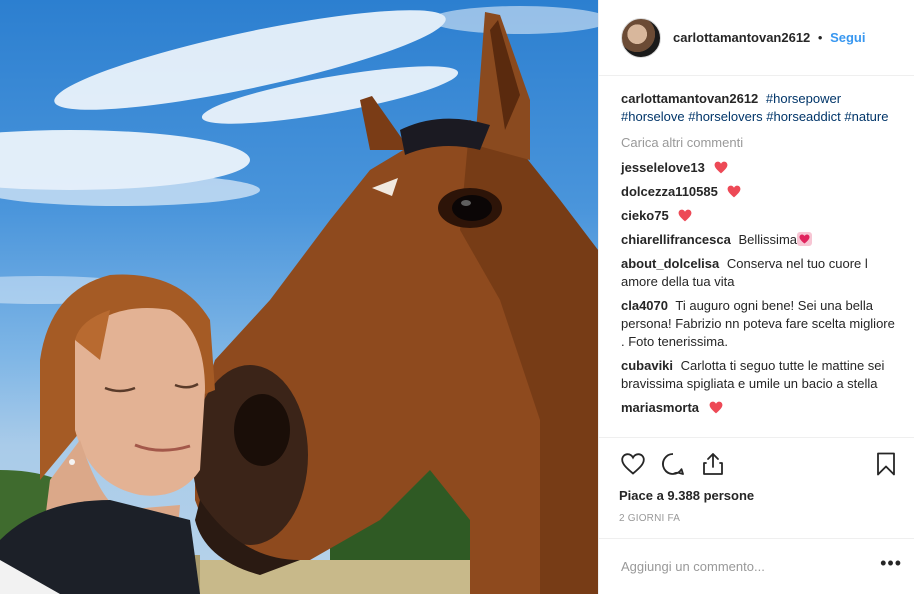  I want to click on action-bar, so click(759, 464).